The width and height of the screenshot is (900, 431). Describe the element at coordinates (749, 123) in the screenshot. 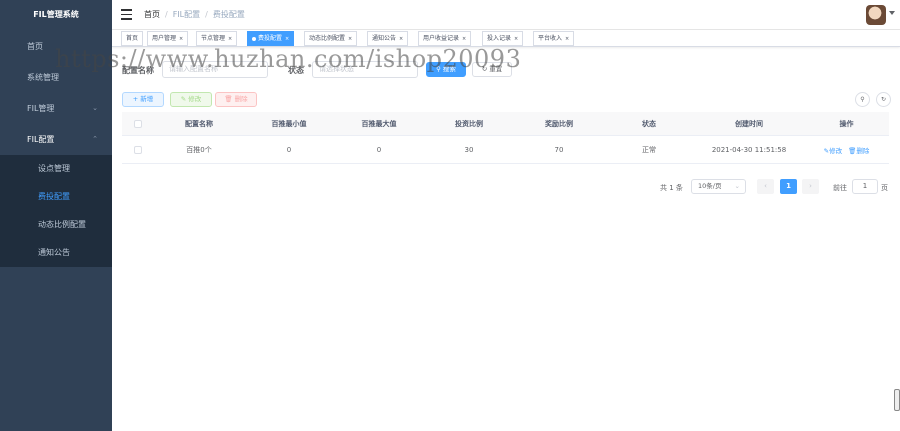

I see `column-header: 创建时间` at that location.